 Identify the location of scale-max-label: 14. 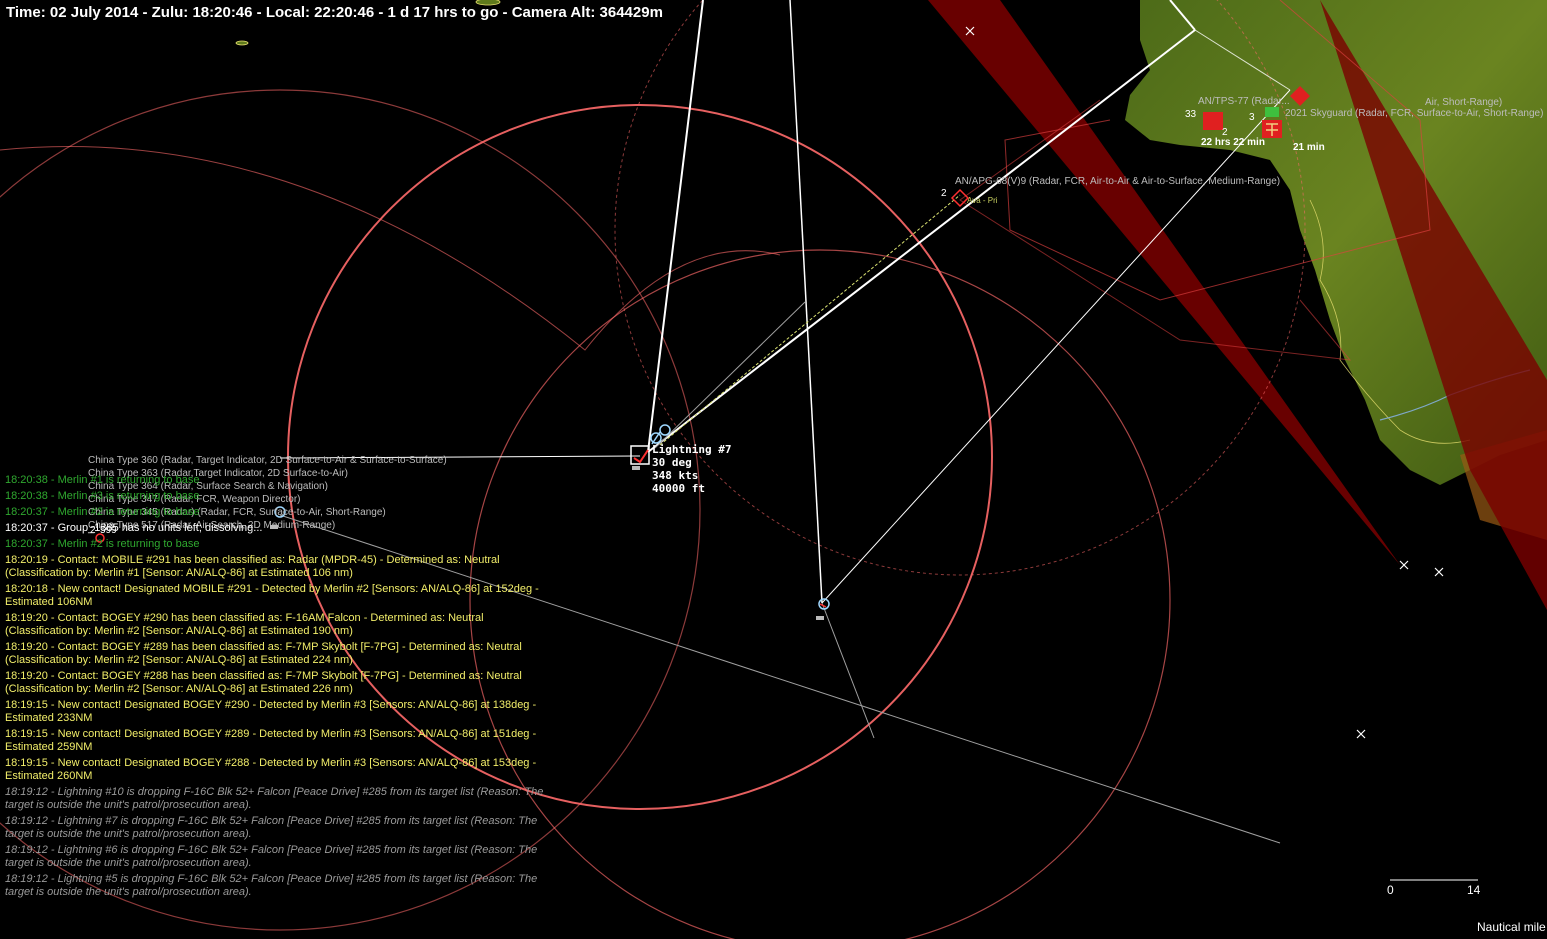
(1474, 890).